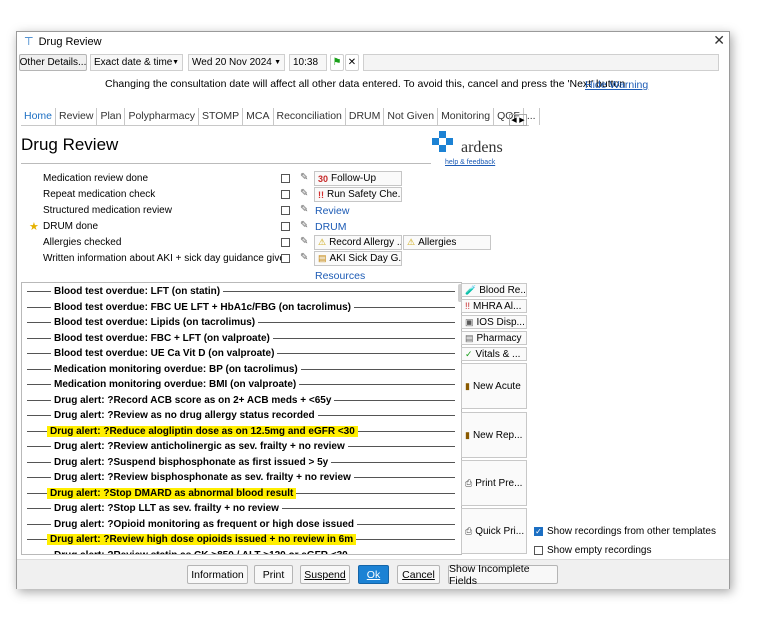 Image resolution: width=775 pixels, height=620 pixels. What do you see at coordinates (373, 574) in the screenshot?
I see `ok-button: Ok` at bounding box center [373, 574].